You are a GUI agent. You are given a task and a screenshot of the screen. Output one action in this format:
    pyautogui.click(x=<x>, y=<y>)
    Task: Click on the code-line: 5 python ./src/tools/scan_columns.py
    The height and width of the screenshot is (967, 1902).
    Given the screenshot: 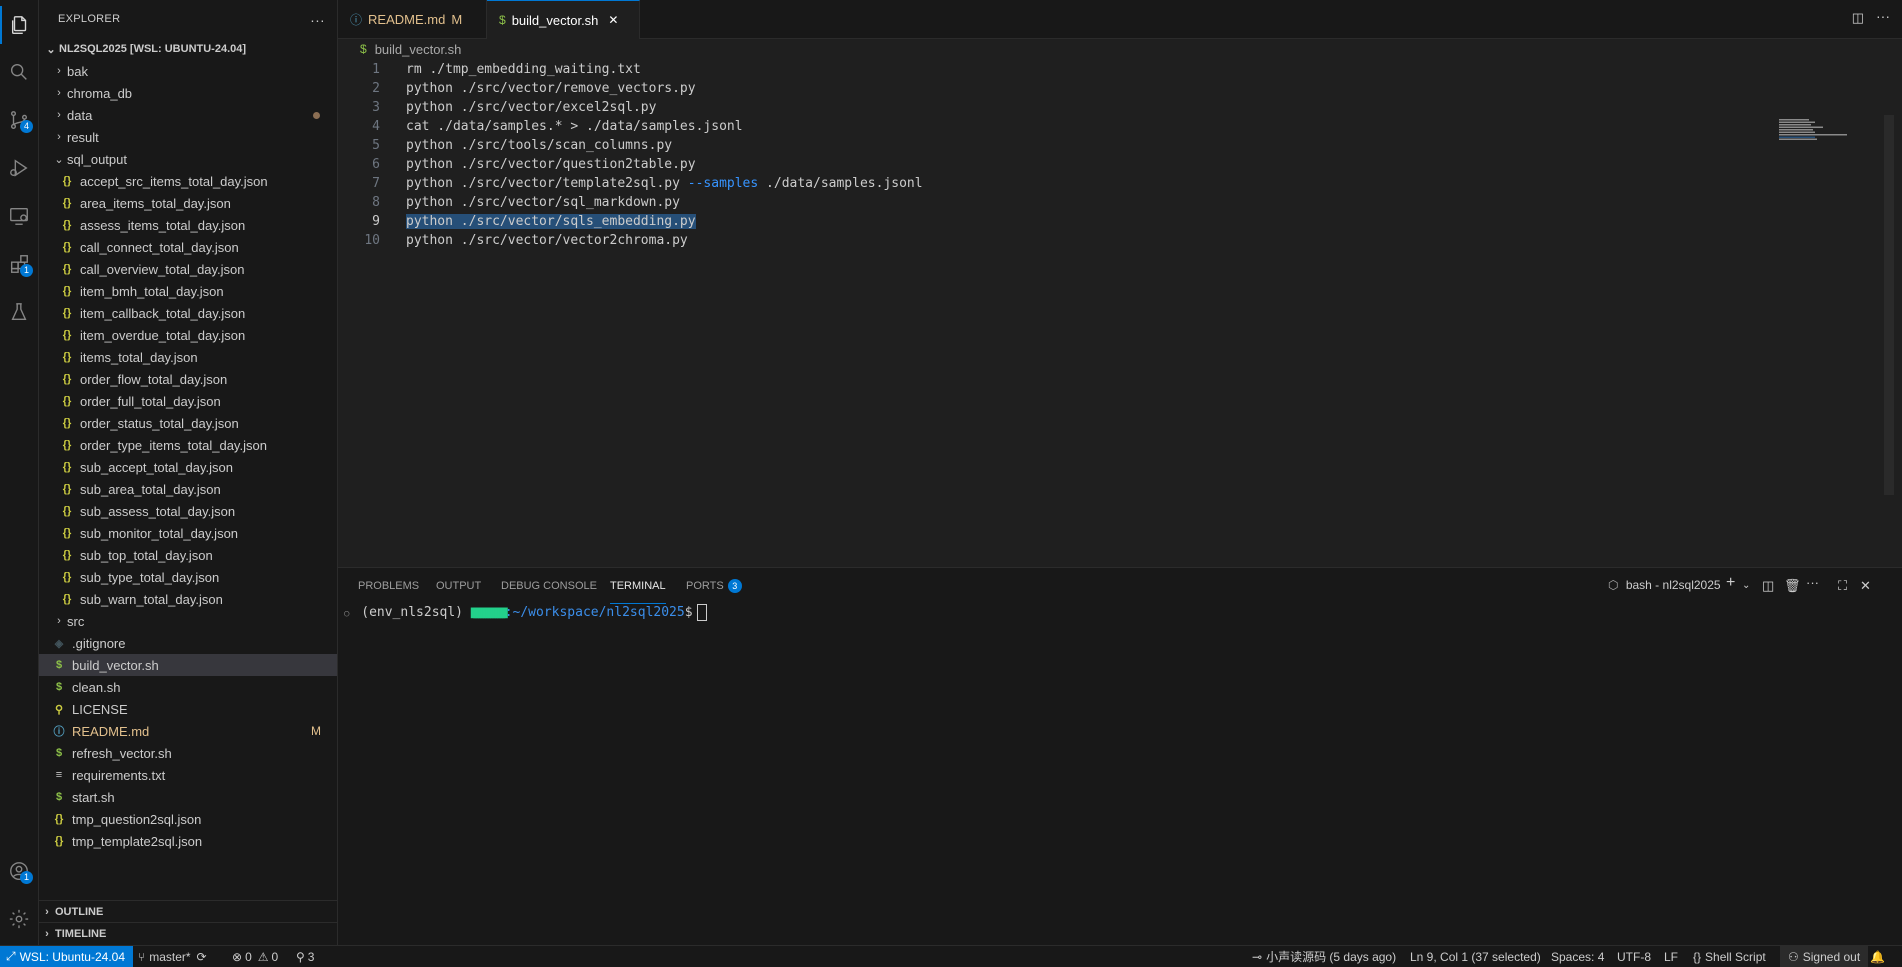 What is the action you would take?
    pyautogui.click(x=1038, y=145)
    